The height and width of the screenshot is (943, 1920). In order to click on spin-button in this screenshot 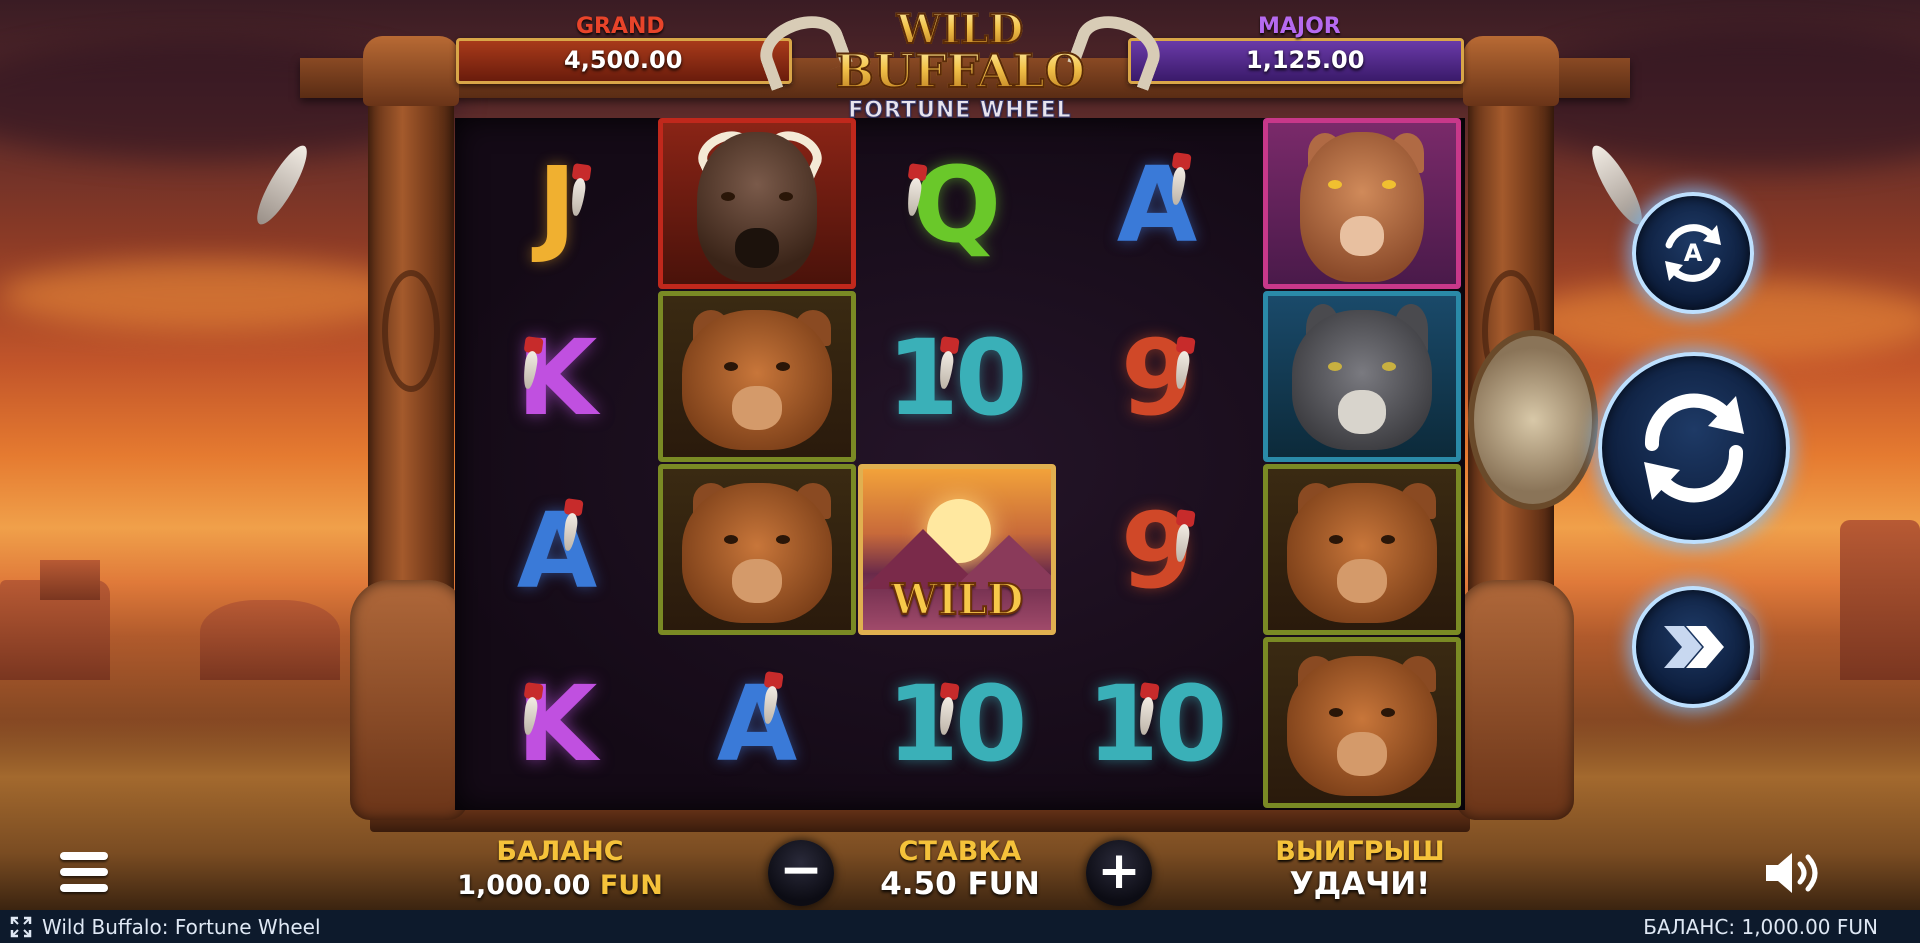, I will do `click(1694, 448)`.